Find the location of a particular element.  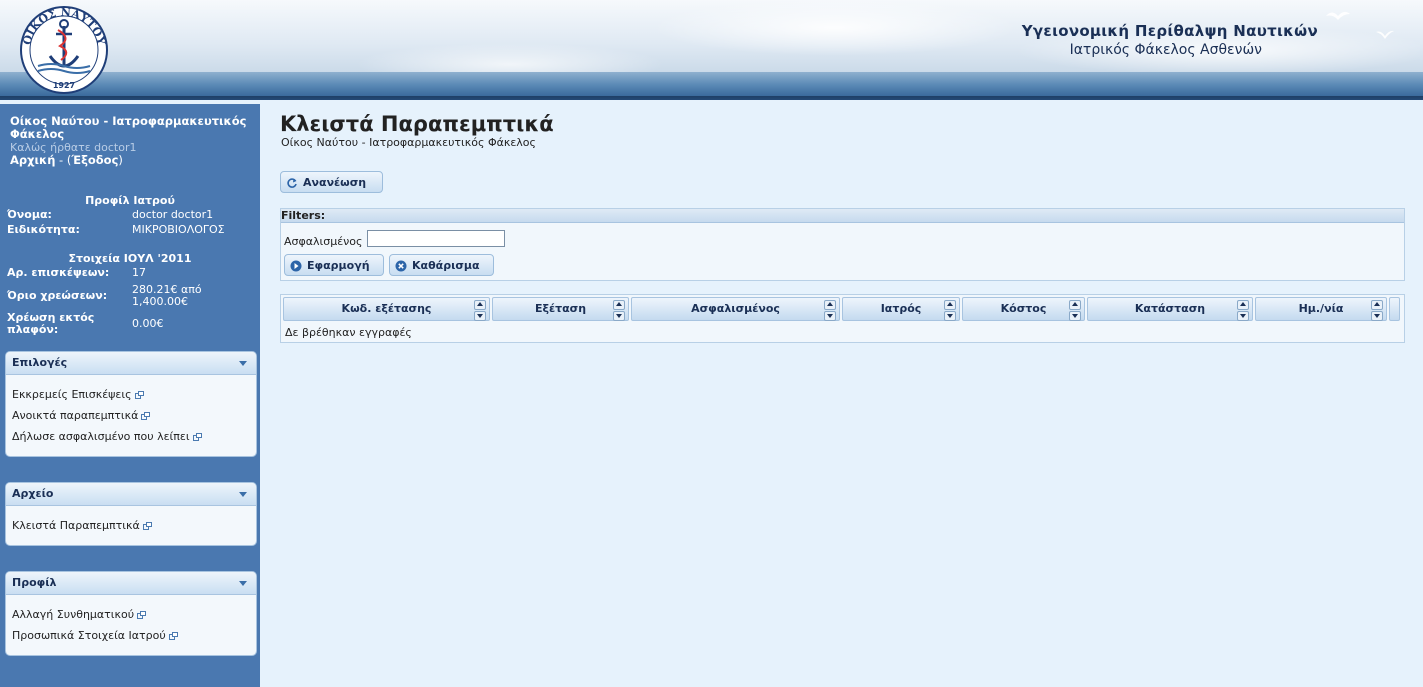

refresh-icon is located at coordinates (292, 183).